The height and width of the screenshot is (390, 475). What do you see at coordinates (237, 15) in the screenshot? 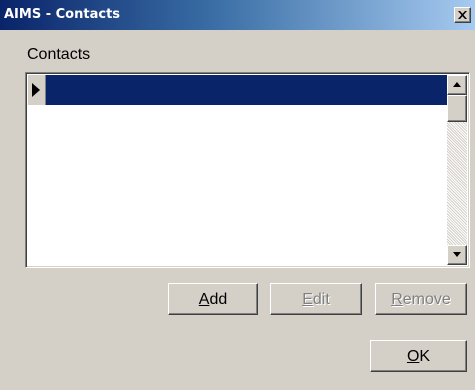
I see `title-bar: AIMS - Contacts` at bounding box center [237, 15].